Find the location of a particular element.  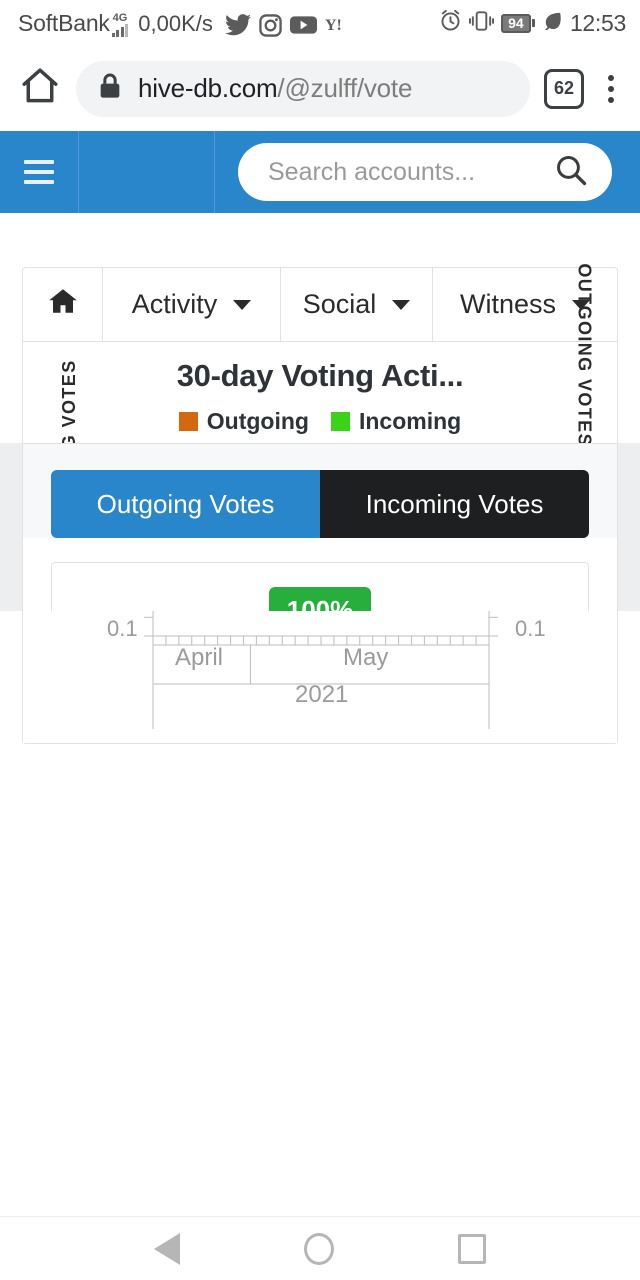

signal-bars-icon is located at coordinates (120, 30).